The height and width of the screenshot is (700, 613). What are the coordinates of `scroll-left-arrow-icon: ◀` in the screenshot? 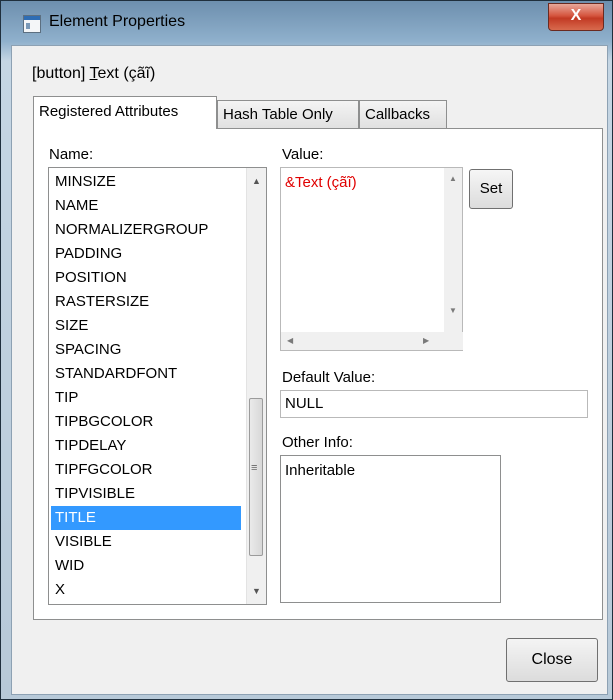 It's located at (290, 340).